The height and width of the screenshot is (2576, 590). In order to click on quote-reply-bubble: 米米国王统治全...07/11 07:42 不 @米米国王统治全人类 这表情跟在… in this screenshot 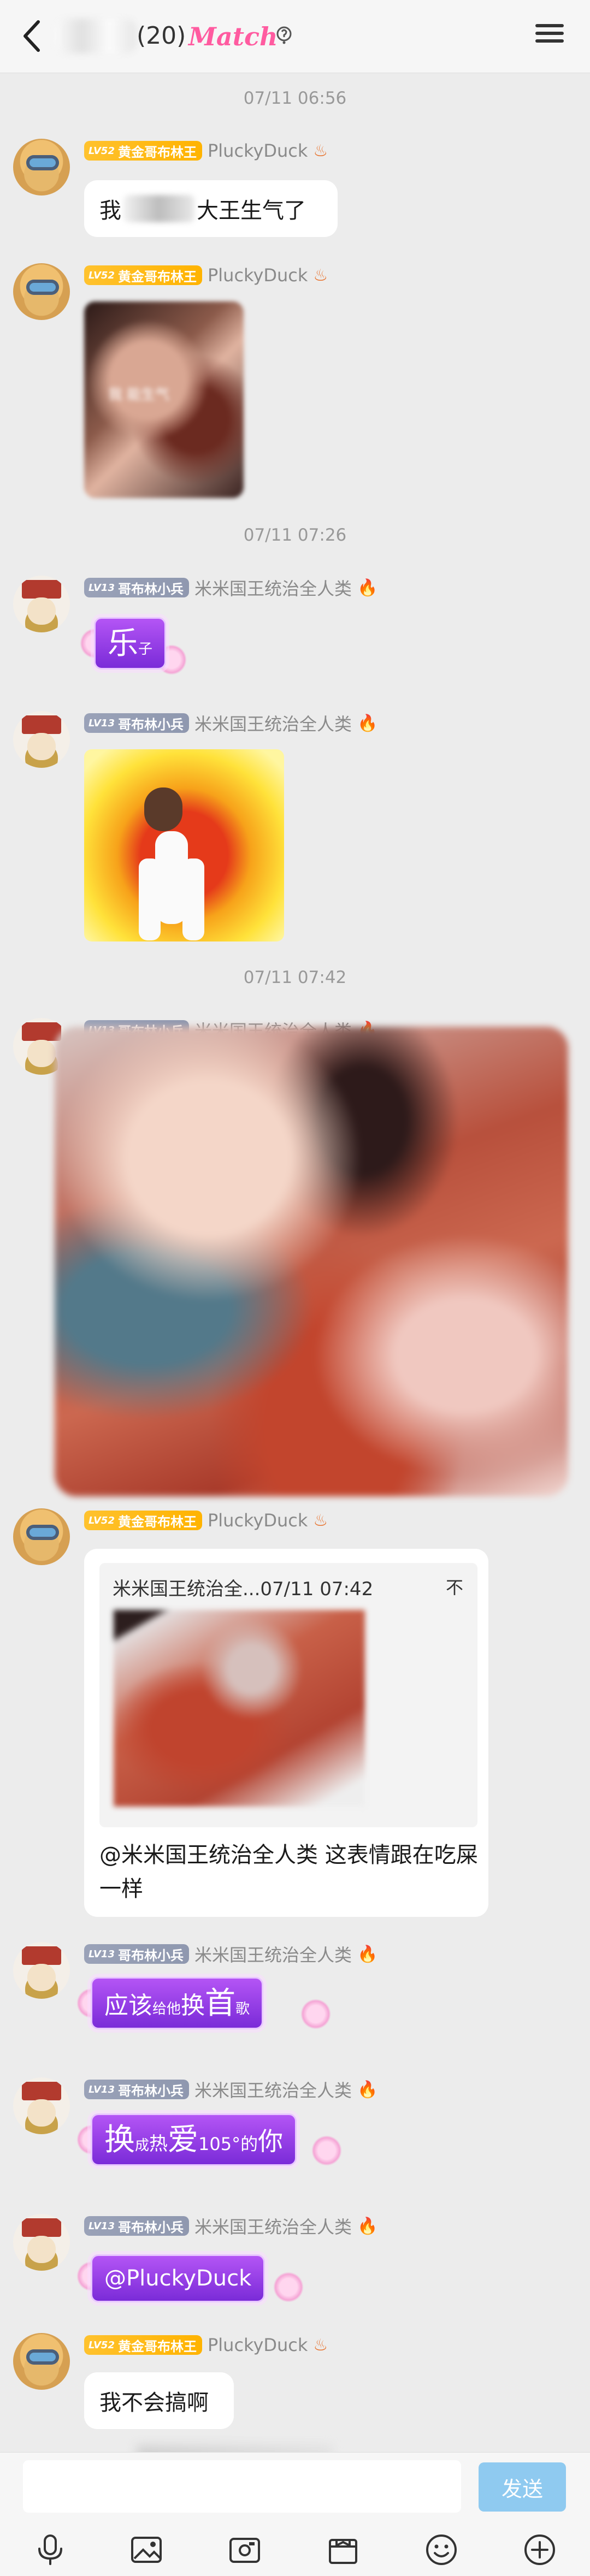, I will do `click(286, 1733)`.